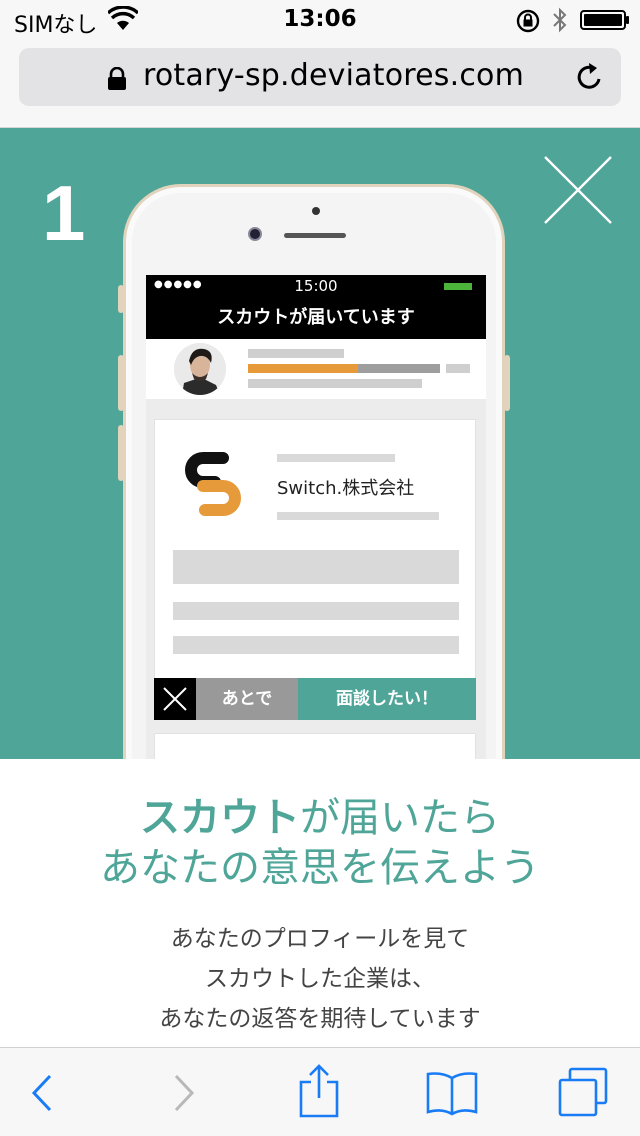 The height and width of the screenshot is (1136, 640). I want to click on status-bar: SIMなし 13:06, so click(320, 20).